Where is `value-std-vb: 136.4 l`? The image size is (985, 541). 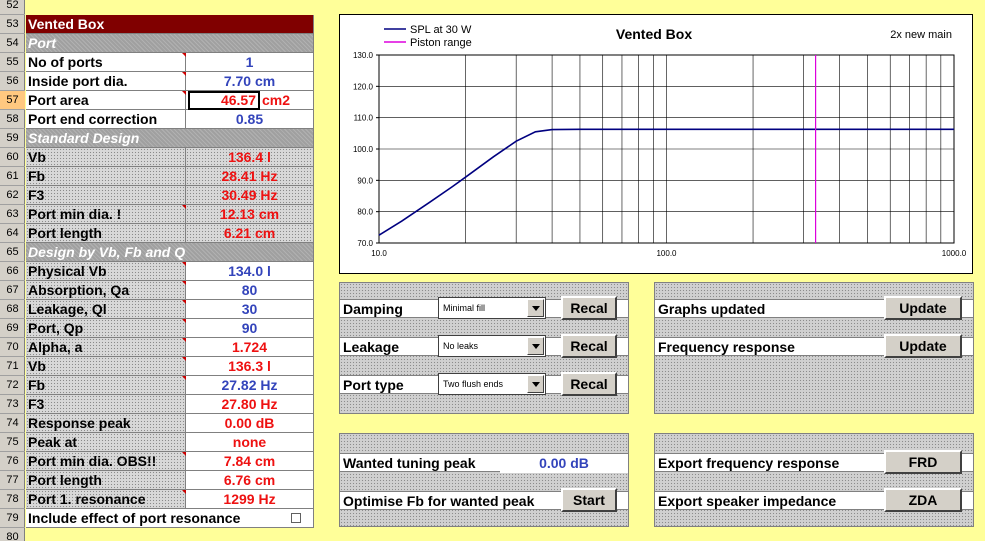
value-std-vb: 136.4 l is located at coordinates (250, 157).